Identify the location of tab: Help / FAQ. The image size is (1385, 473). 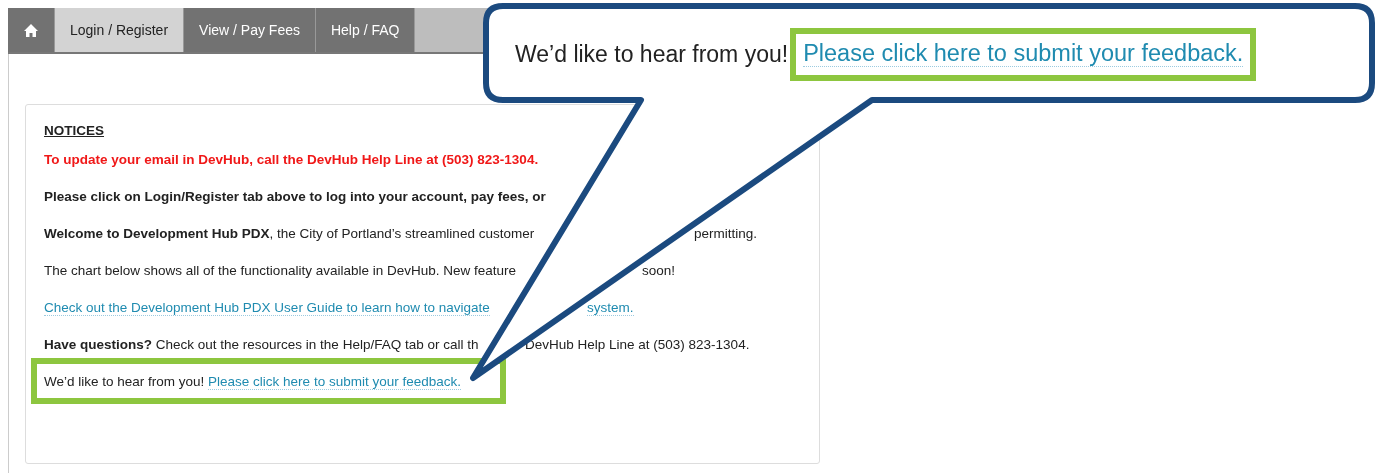
(365, 30).